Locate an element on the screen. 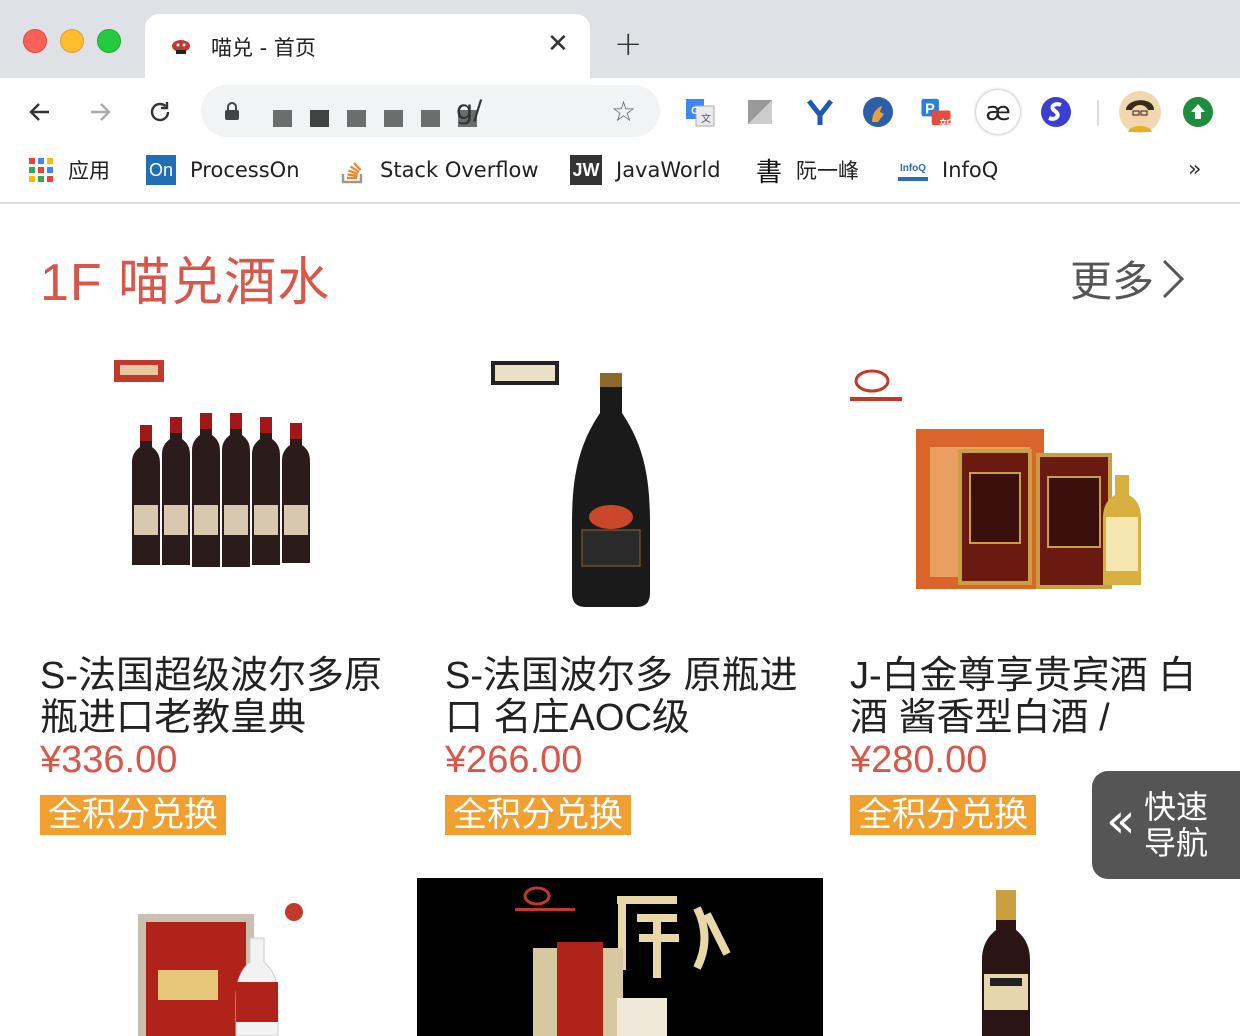 The width and height of the screenshot is (1240, 1036). ae-icon: æ is located at coordinates (998, 112).